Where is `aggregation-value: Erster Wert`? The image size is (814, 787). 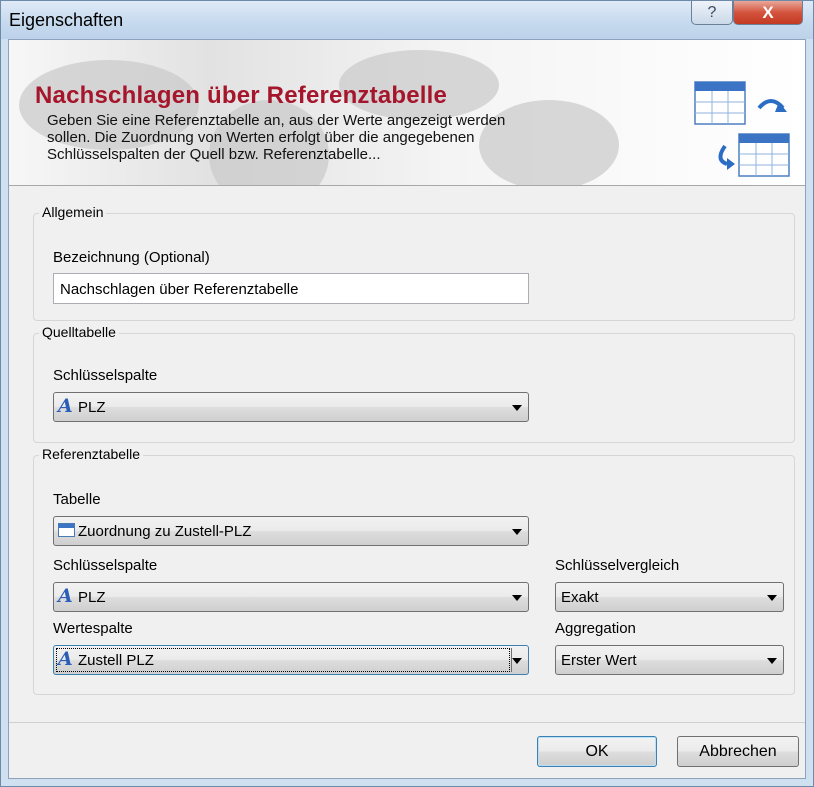
aggregation-value: Erster Wert is located at coordinates (599, 660).